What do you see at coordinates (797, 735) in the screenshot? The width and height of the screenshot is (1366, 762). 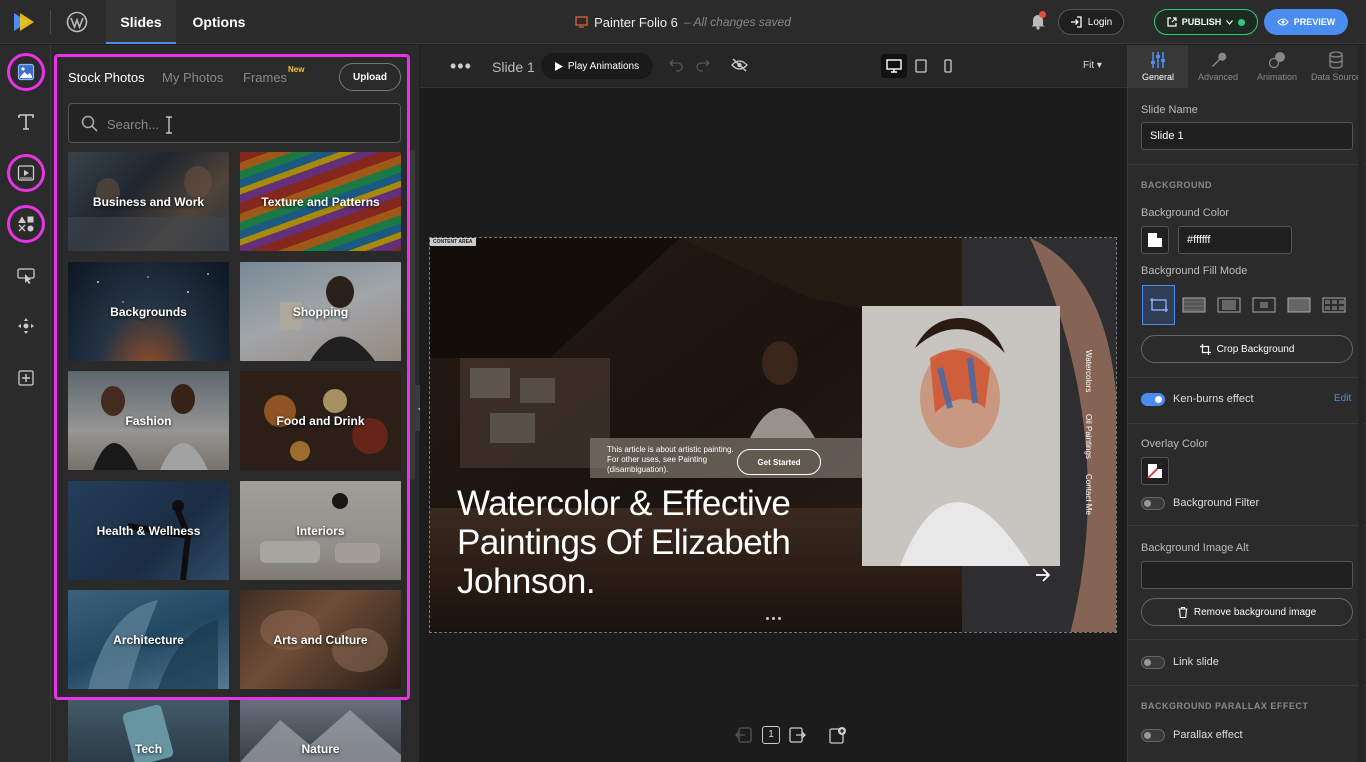 I see `move-slide-right-icon` at bounding box center [797, 735].